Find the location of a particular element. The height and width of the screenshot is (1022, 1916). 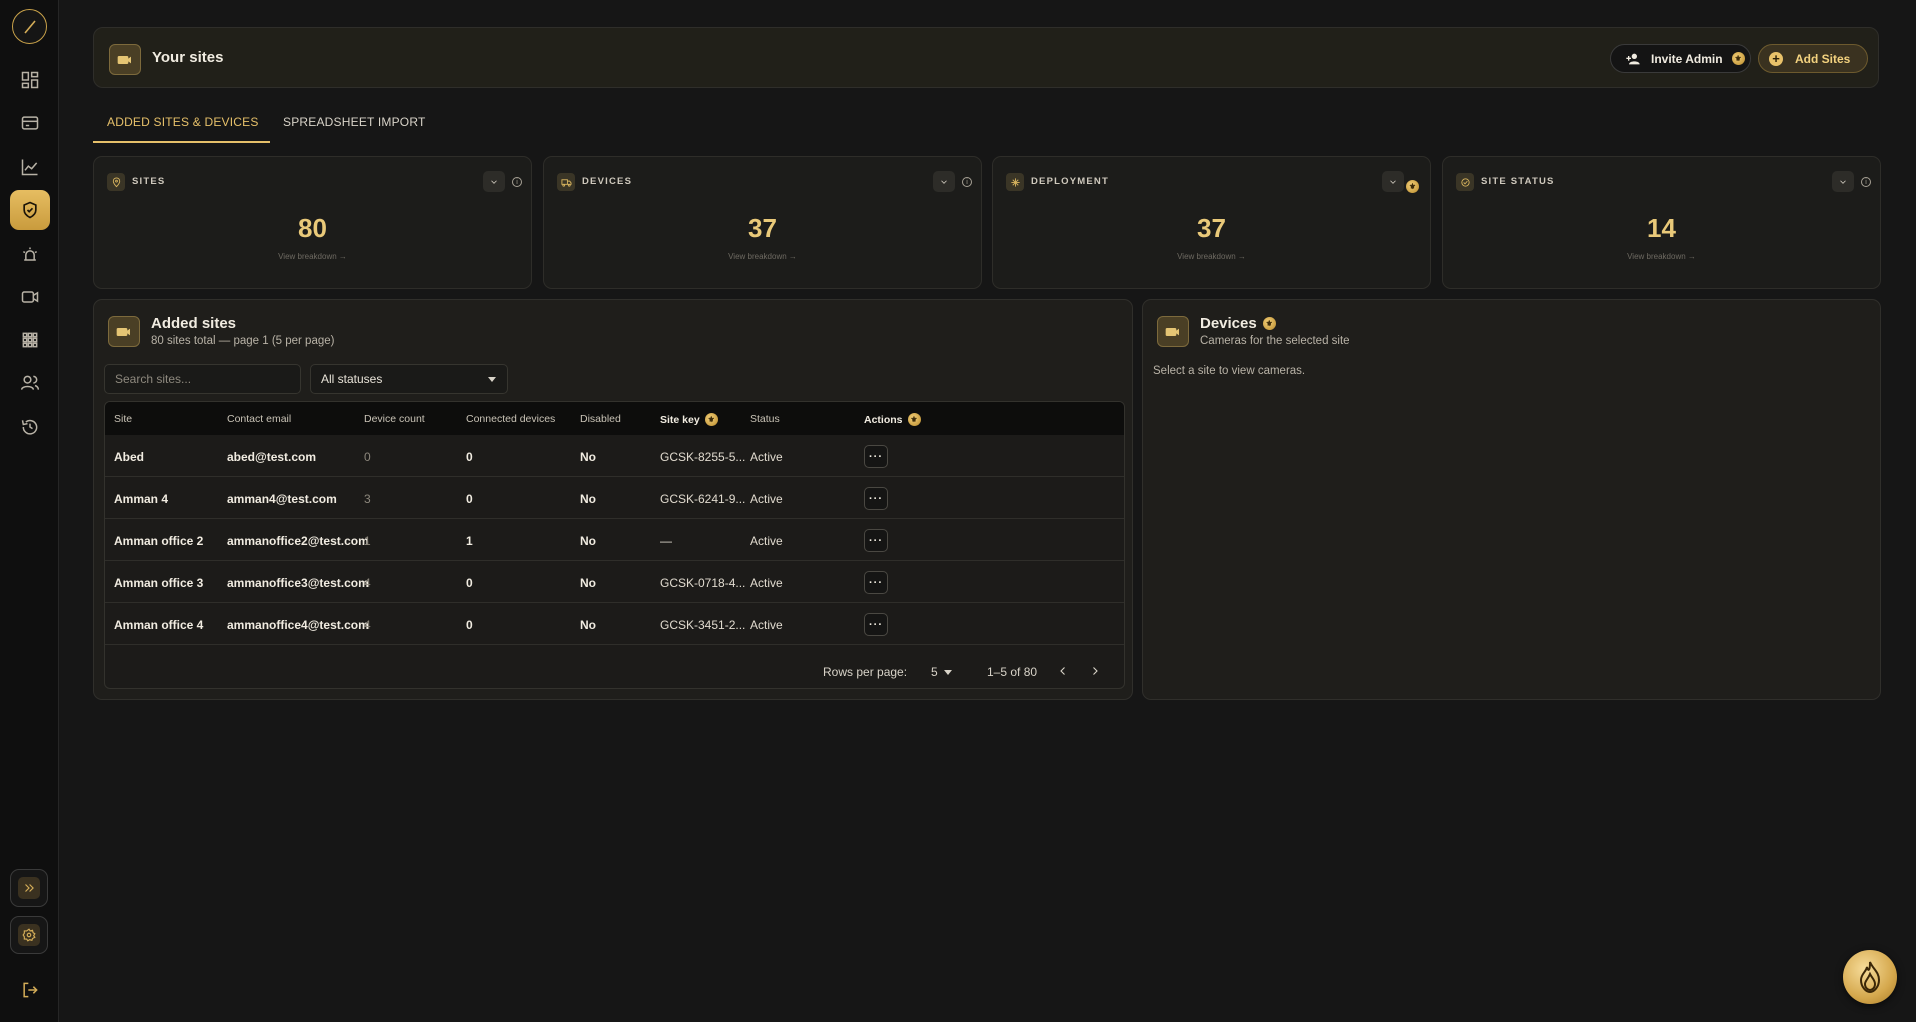

page-header: Your sites Invite Admin ⚜ + Add Sites is located at coordinates (986, 57).